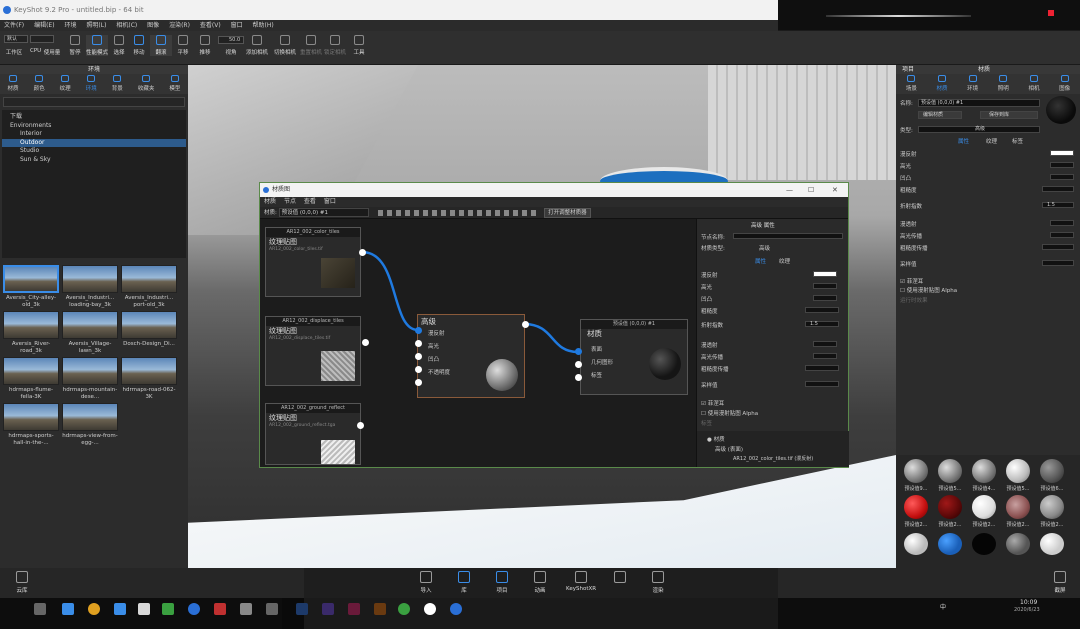  I want to click on env-thumb: Aversis_Industri... loading-bay_3k, so click(90, 286).